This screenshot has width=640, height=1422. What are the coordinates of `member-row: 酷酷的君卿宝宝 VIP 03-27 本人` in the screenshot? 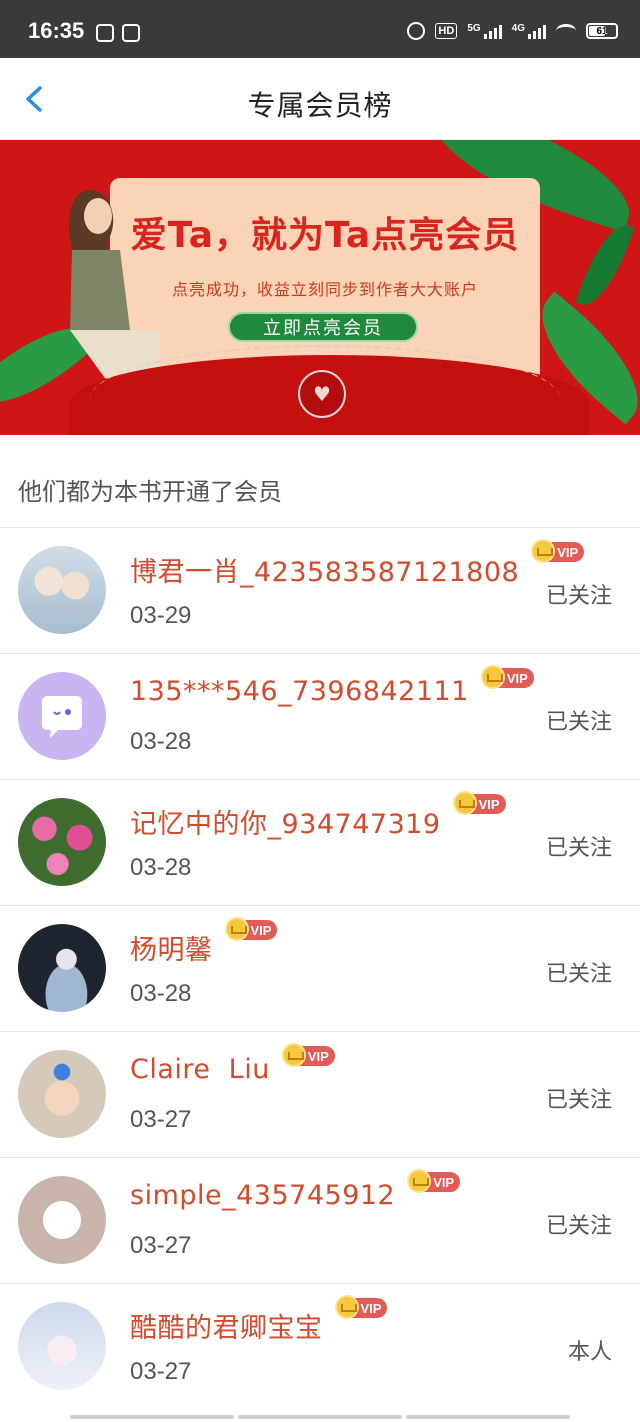 It's located at (320, 1347).